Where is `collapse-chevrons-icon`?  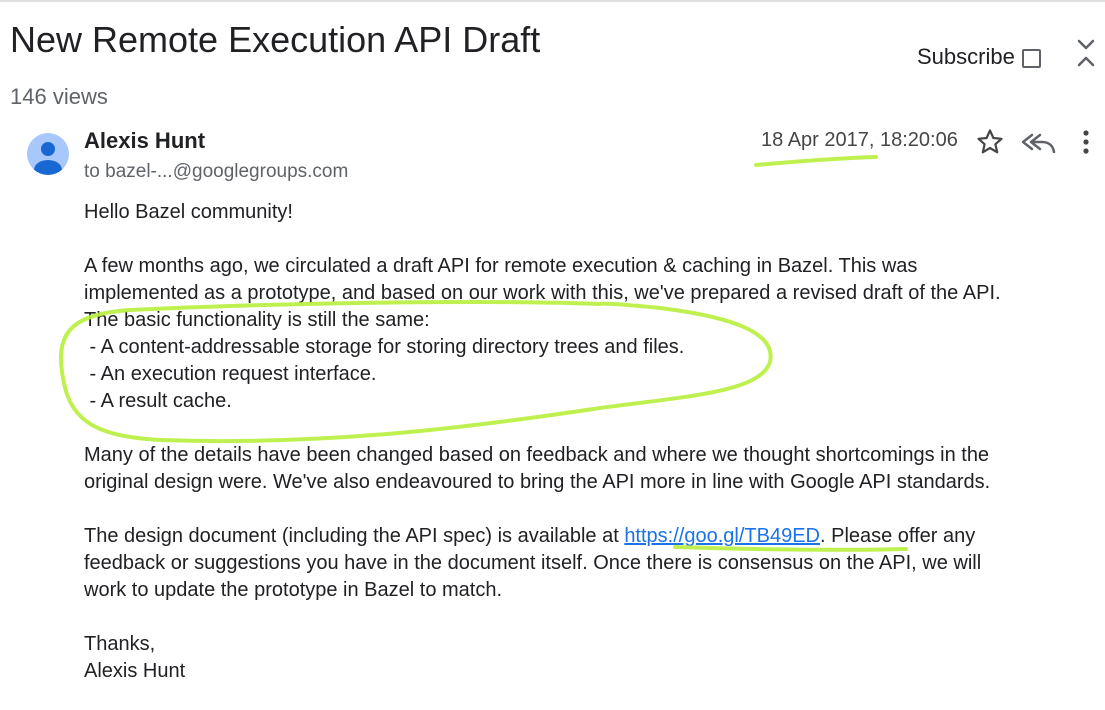
collapse-chevrons-icon is located at coordinates (1086, 53).